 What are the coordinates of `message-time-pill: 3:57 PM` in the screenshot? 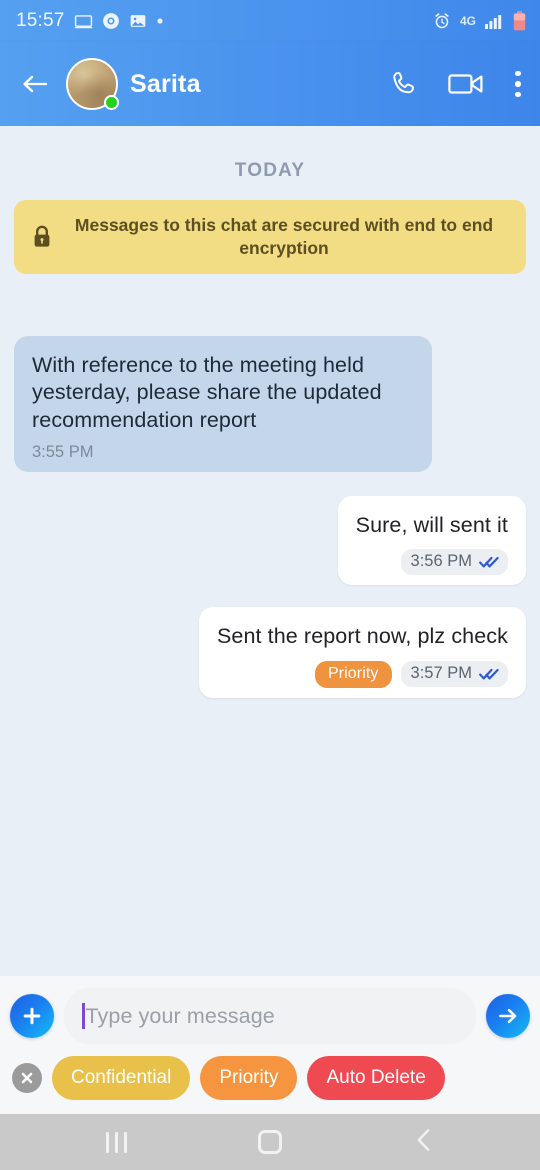 It's located at (454, 674).